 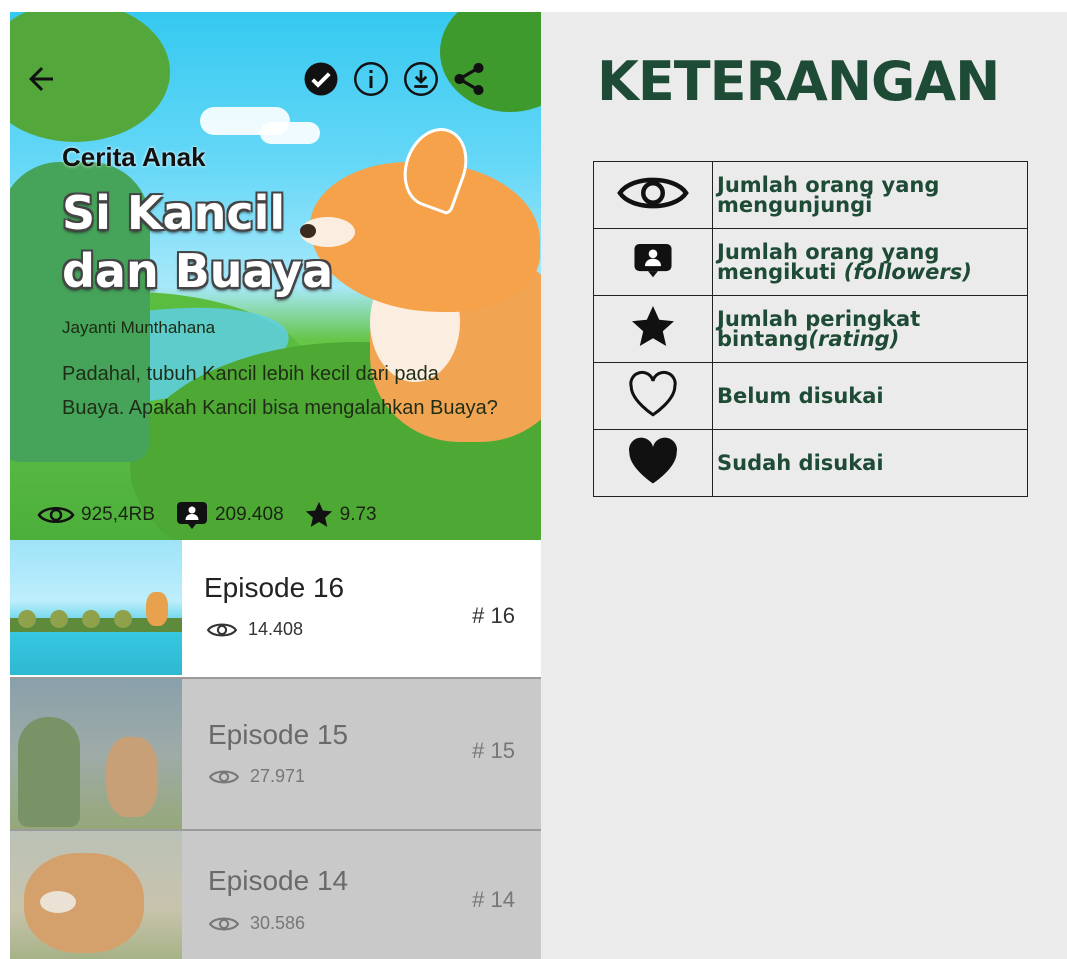 What do you see at coordinates (907, 272) in the screenshot?
I see `legend-description-italic: (followers)` at bounding box center [907, 272].